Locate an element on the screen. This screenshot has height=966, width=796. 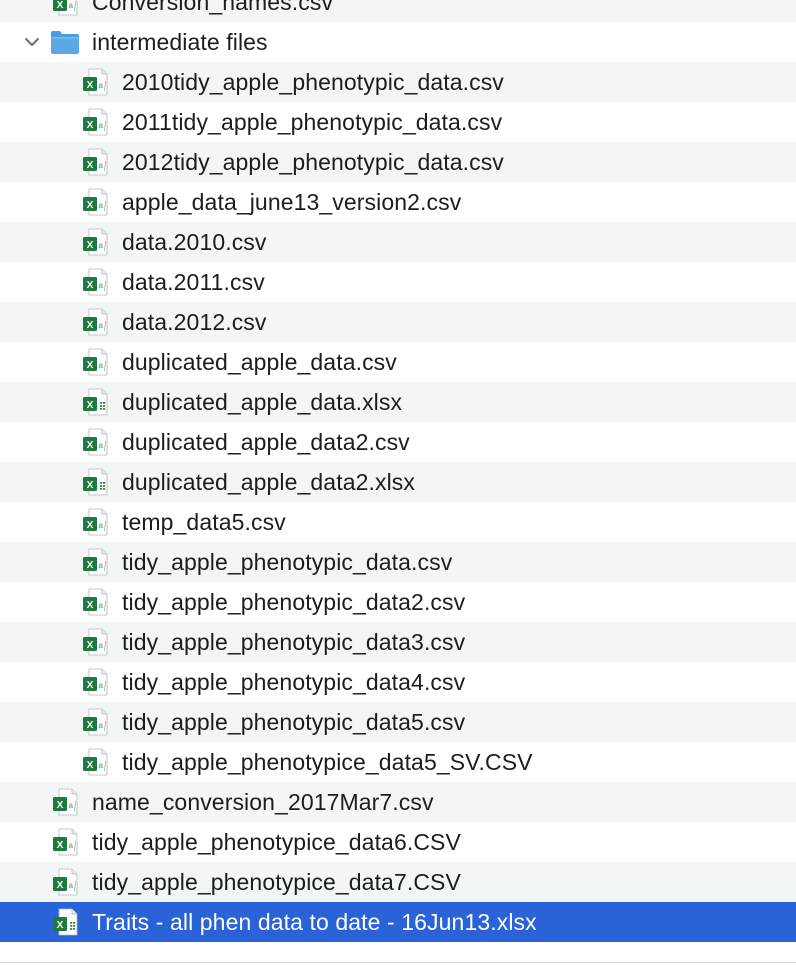
file-row-duplicated-apple-data-csv: Xa duplicated_apple_data.csv is located at coordinates (398, 362).